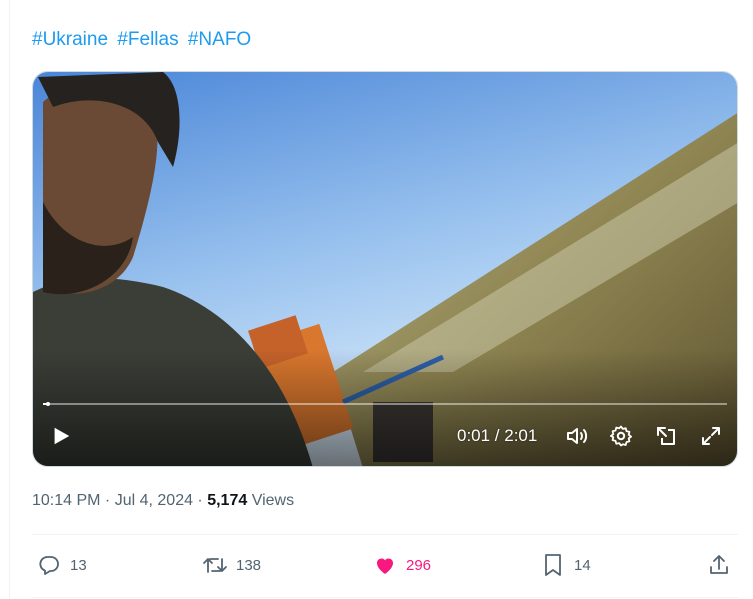 The image size is (753, 599). What do you see at coordinates (582, 565) in the screenshot?
I see `bookmark-count: 14` at bounding box center [582, 565].